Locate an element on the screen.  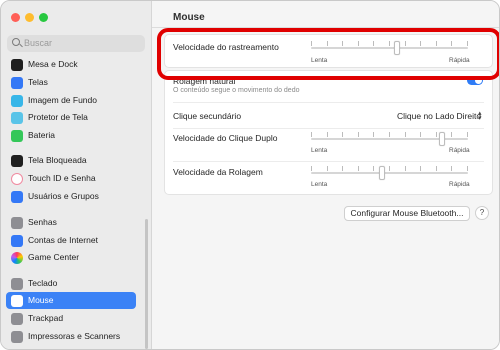
mouse-icon is located at coordinates (17, 301).